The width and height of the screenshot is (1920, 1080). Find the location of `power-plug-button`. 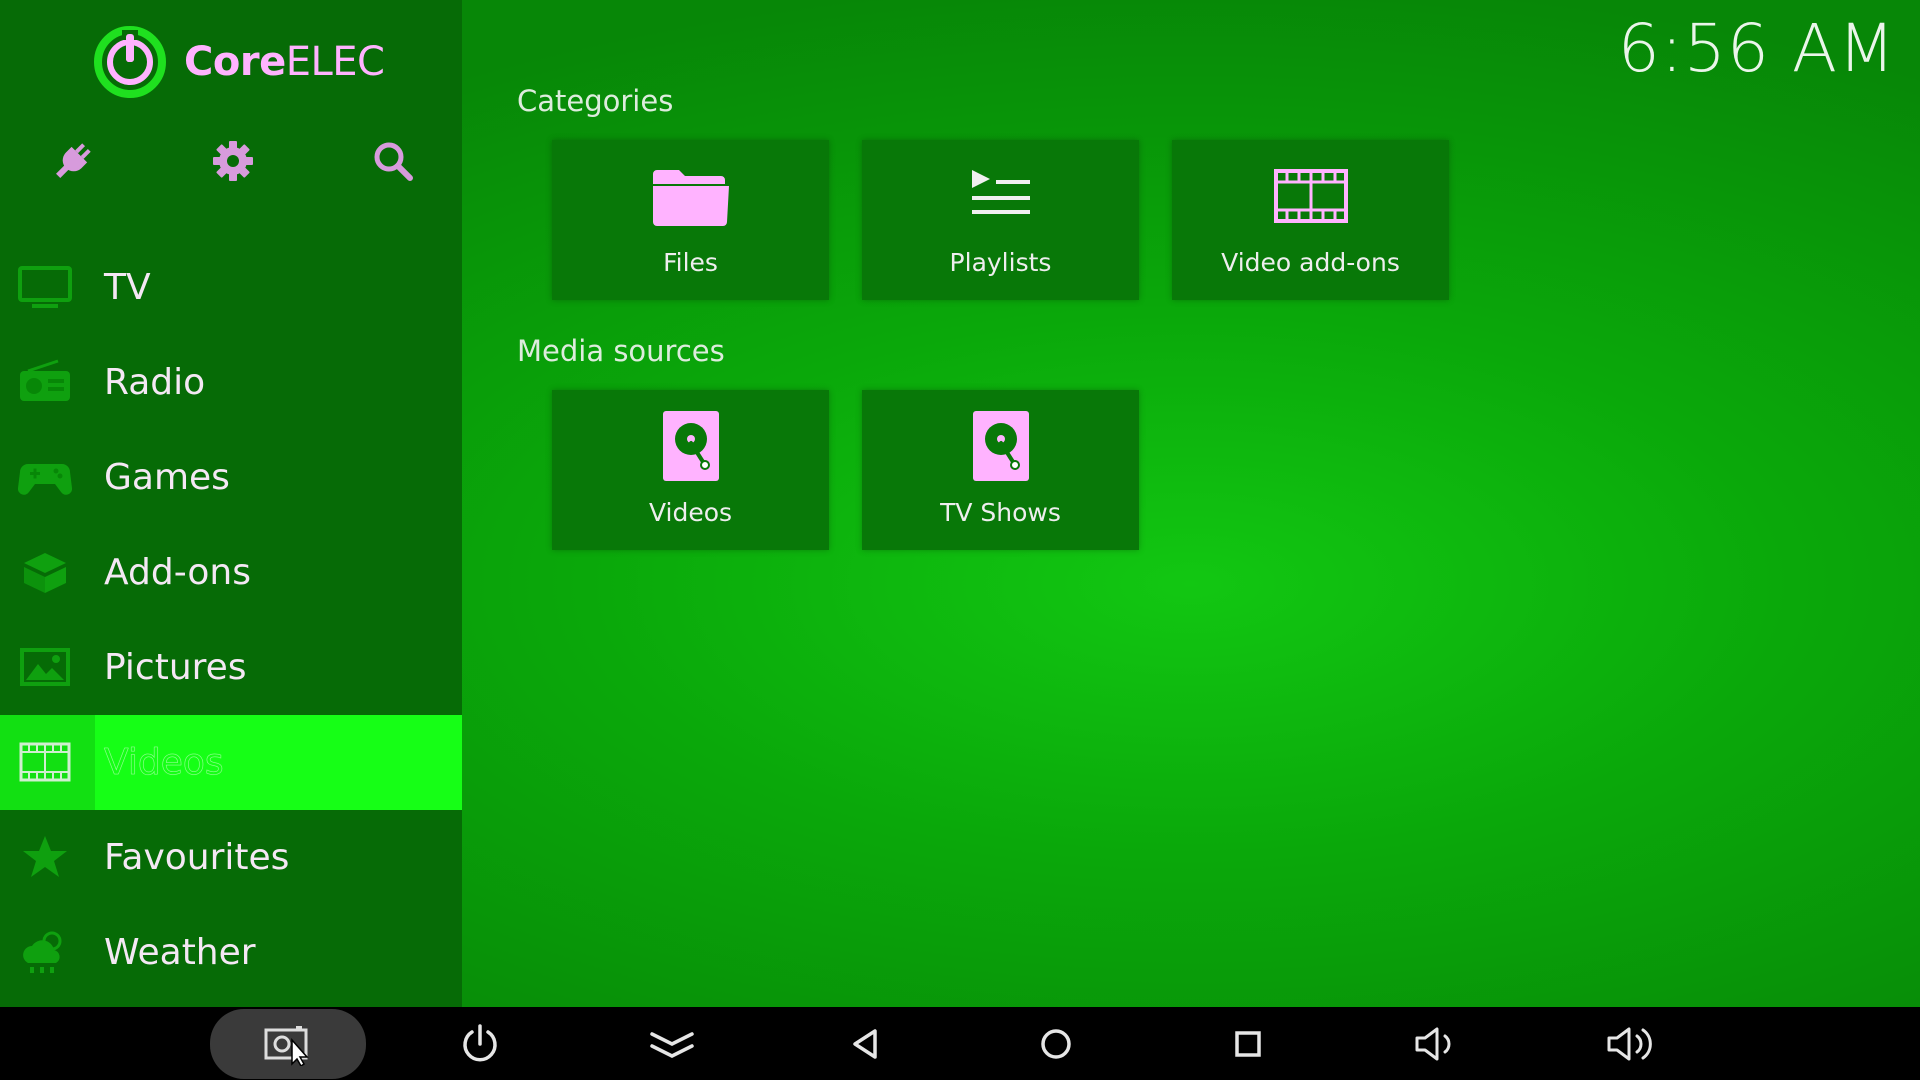

power-plug-button is located at coordinates (73, 161).